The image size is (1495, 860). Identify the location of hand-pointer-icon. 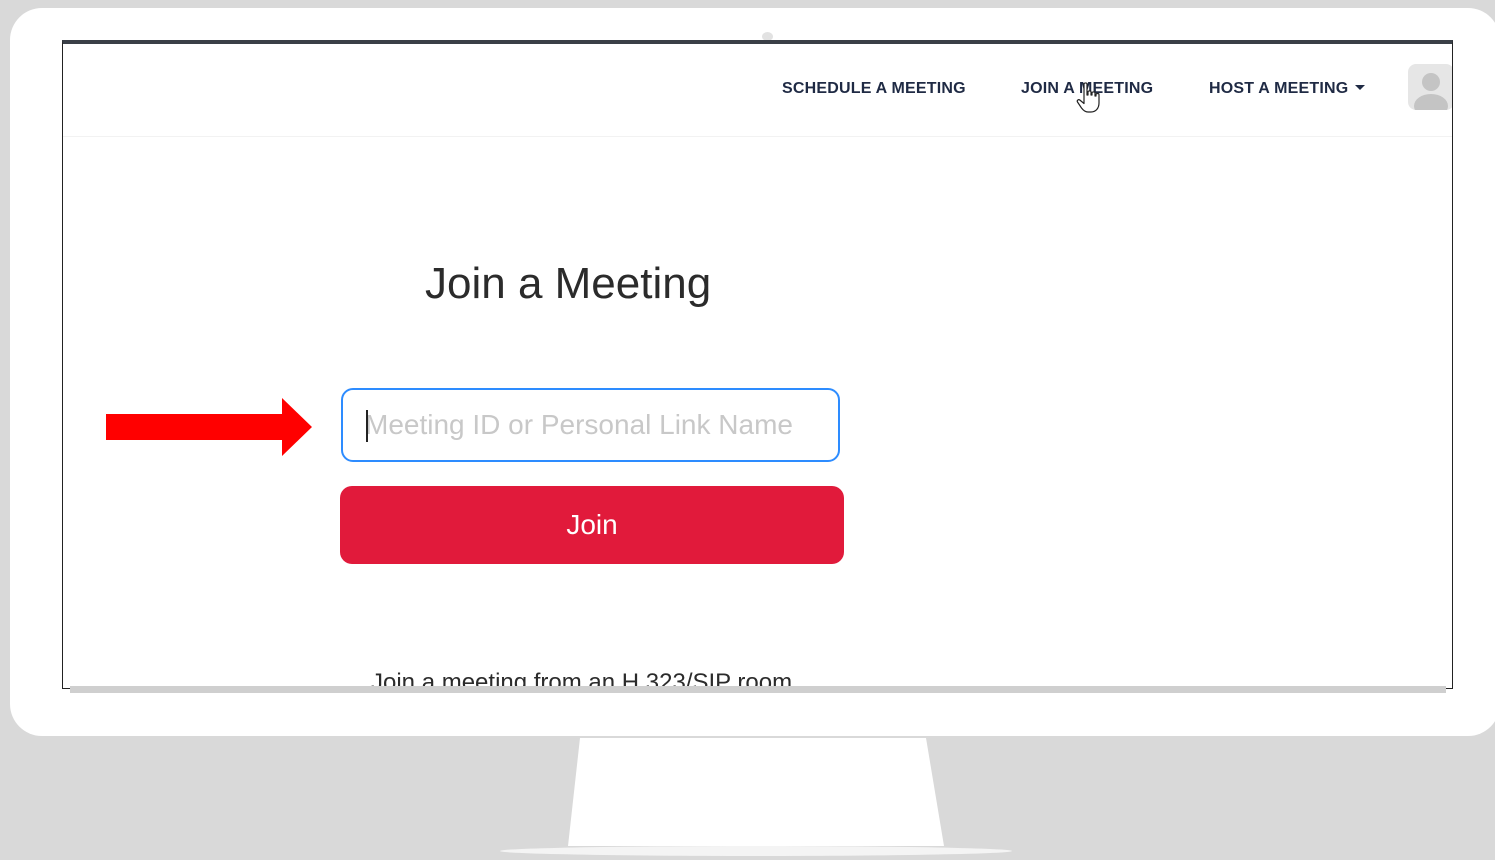
(1089, 100).